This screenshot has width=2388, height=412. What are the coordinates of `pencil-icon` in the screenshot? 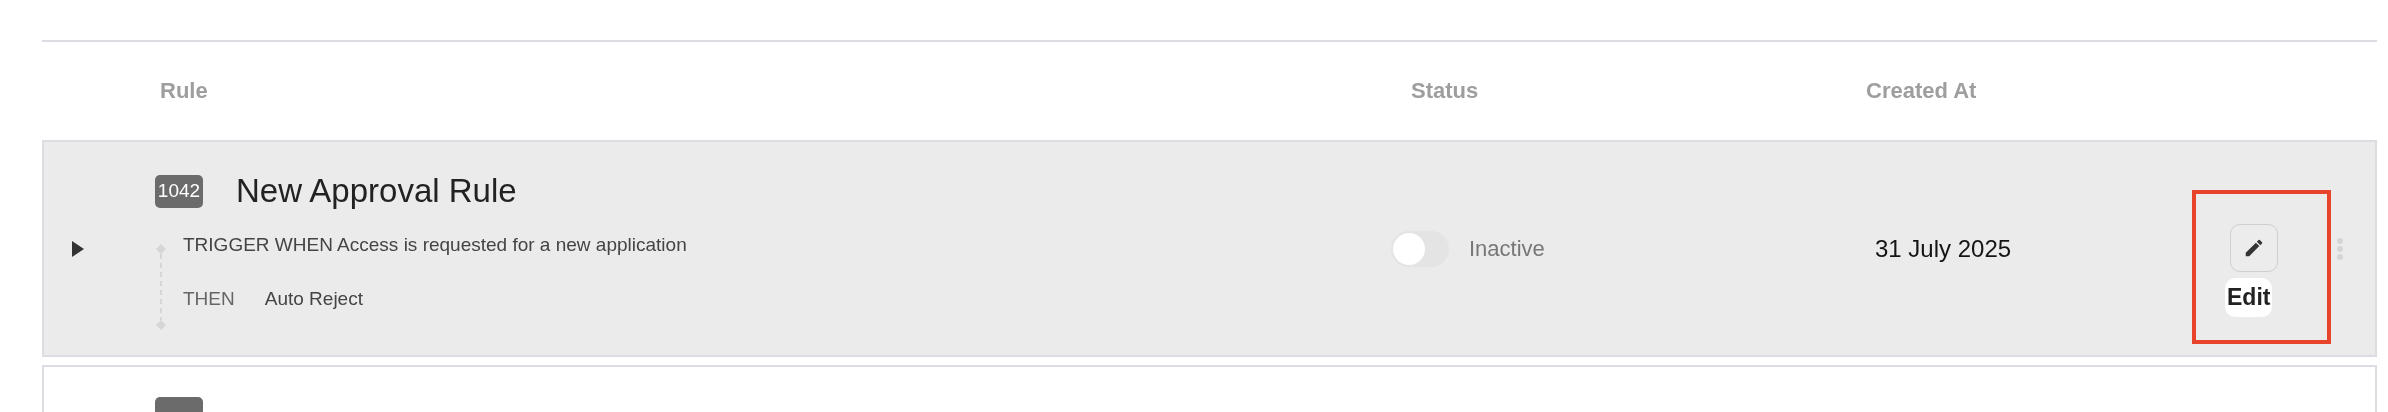 It's located at (2254, 248).